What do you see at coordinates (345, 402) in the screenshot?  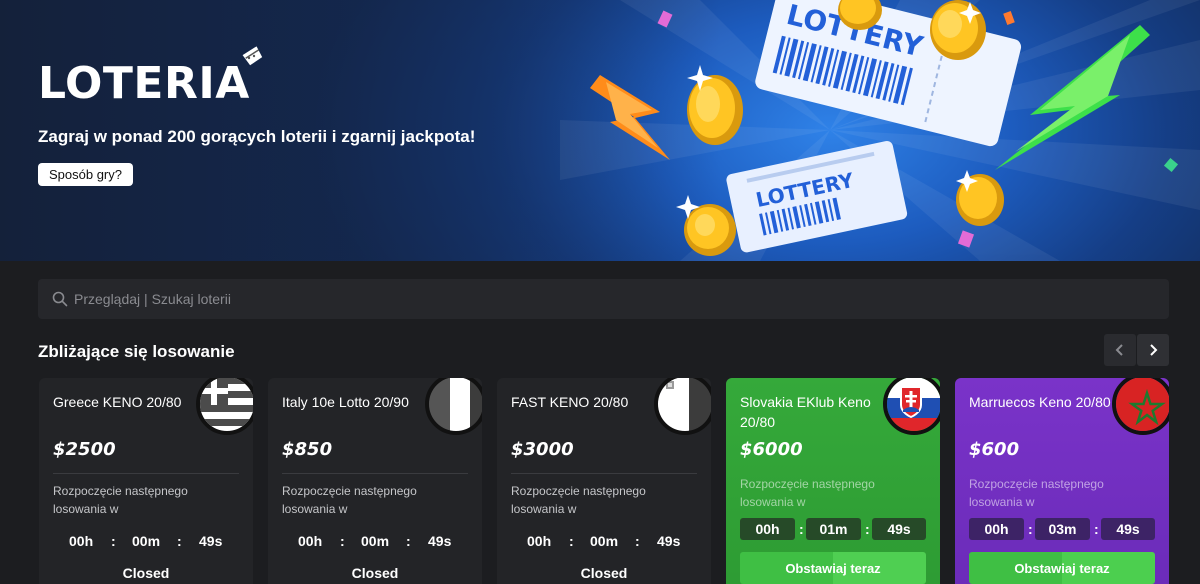 I see `lottery-name: Italy 10e Lotto 20/90` at bounding box center [345, 402].